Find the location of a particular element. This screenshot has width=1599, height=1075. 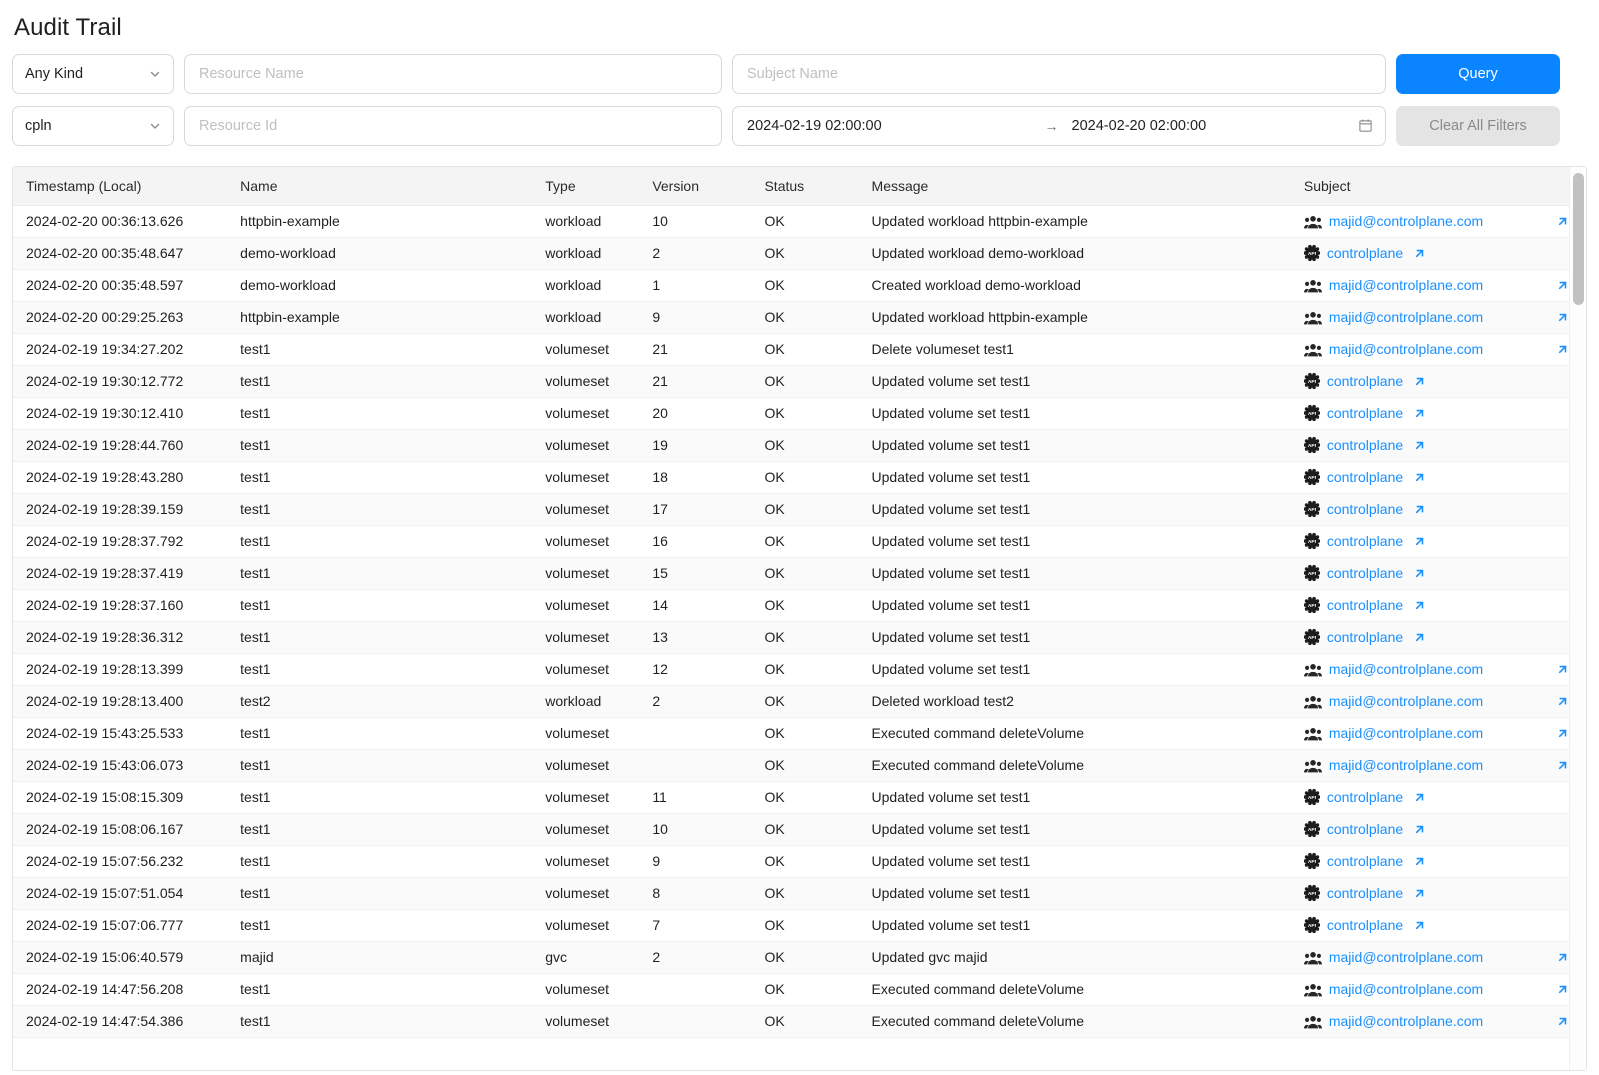

vertical-scrollbar is located at coordinates (1577, 618).